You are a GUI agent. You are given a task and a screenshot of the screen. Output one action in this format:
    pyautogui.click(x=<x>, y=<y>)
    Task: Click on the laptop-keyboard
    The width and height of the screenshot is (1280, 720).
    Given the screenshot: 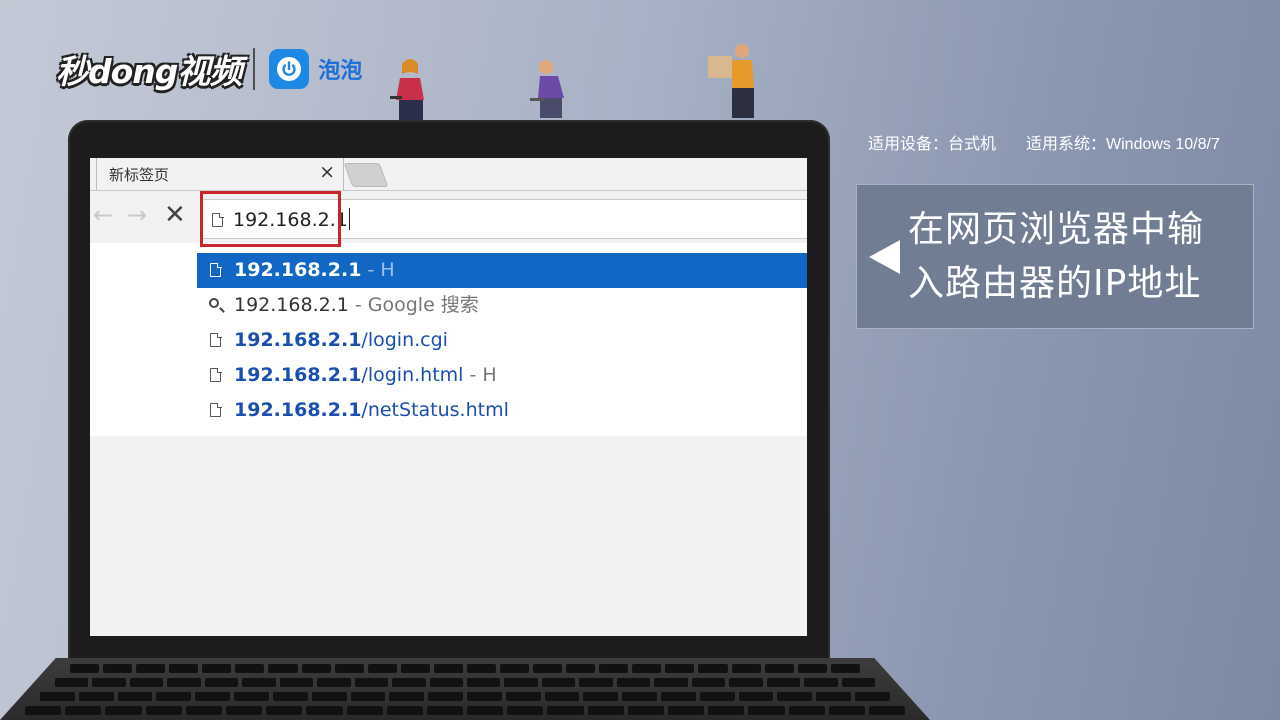 What is the action you would take?
    pyautogui.click(x=465, y=689)
    